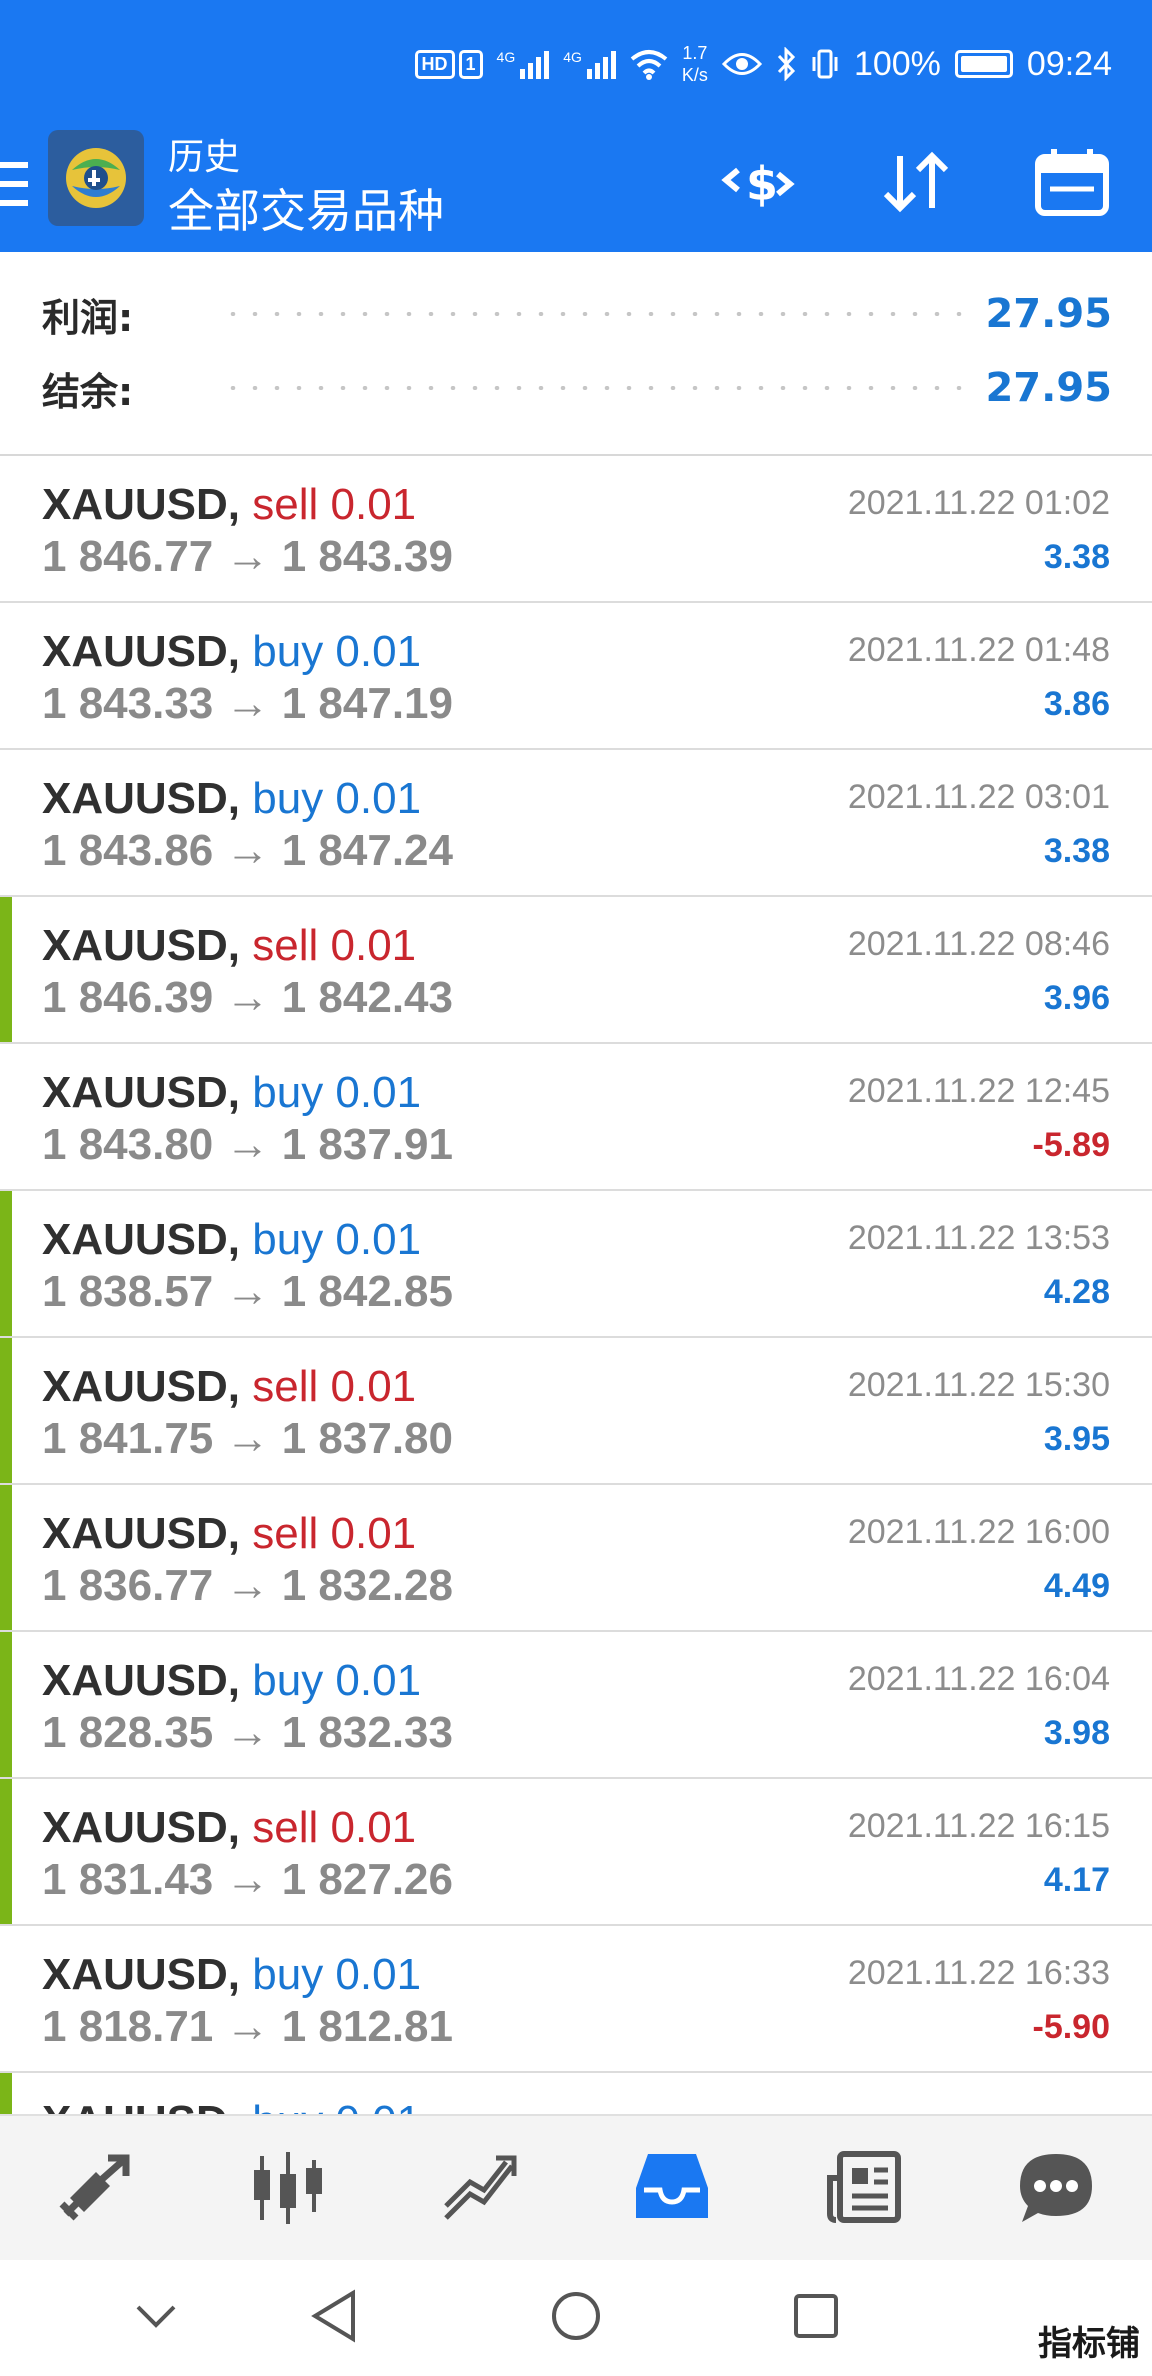  I want to click on status-bar: HD 1 4G 4G 1.7 K/s 100% 09:24, so click(576, 65).